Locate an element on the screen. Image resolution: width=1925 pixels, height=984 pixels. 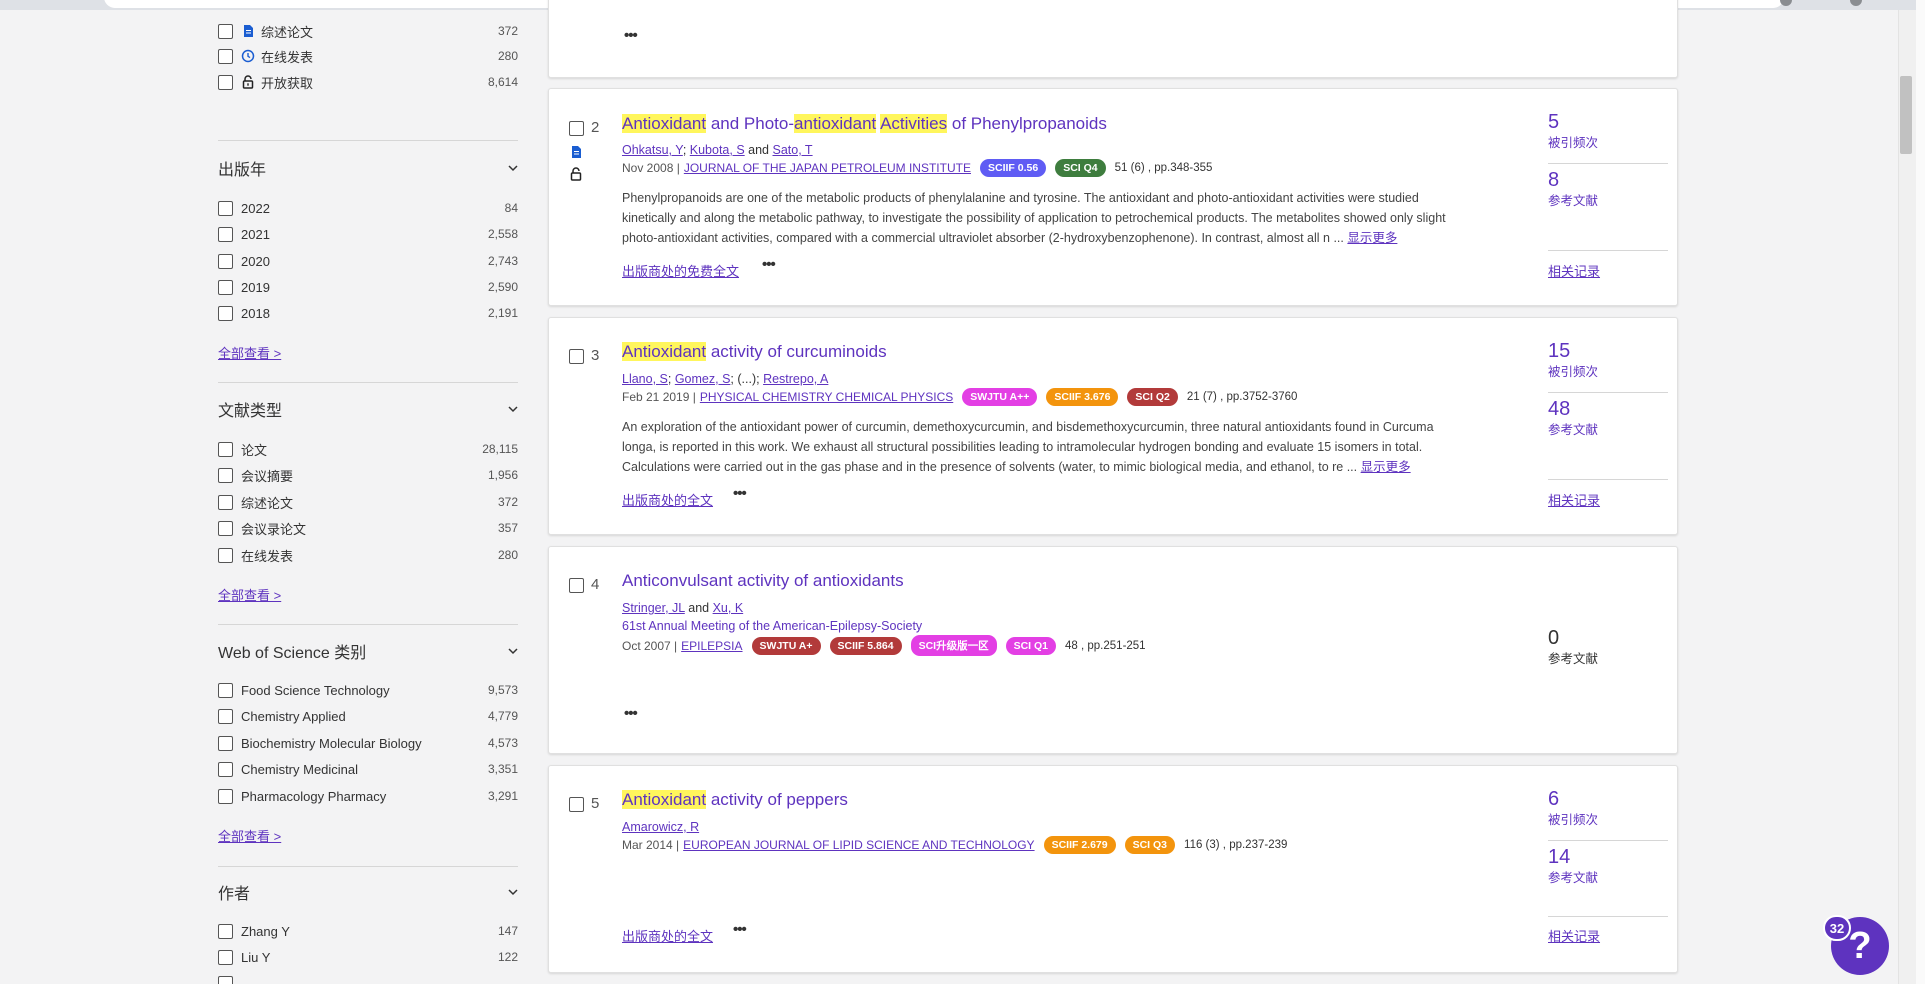
see-all-years-link: 全部查看 > is located at coordinates (249, 352).